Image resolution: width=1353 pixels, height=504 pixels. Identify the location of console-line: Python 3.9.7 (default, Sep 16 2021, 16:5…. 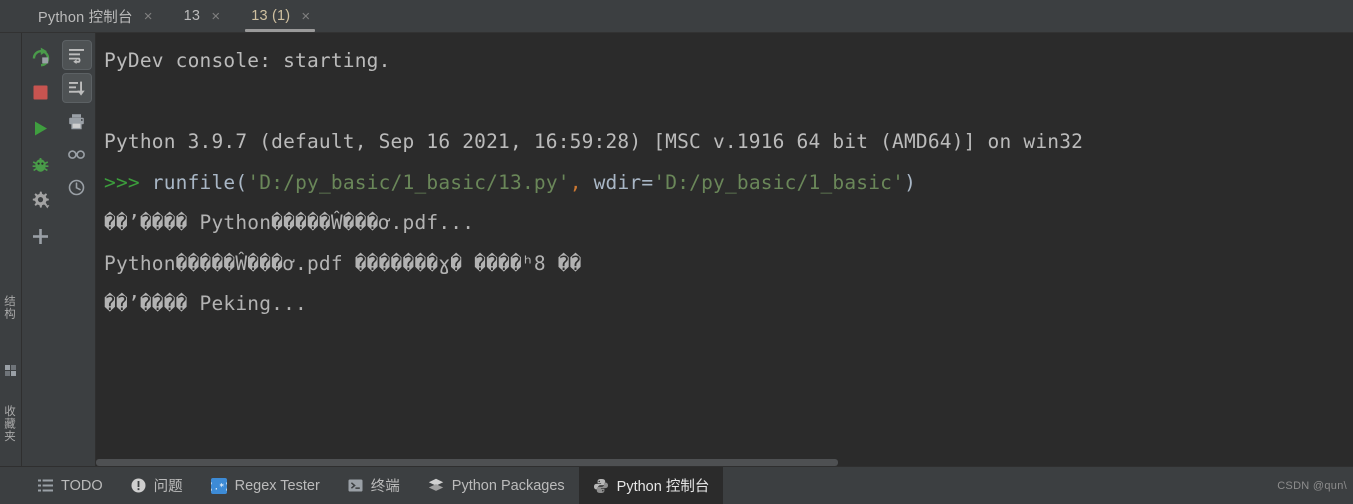
(594, 141).